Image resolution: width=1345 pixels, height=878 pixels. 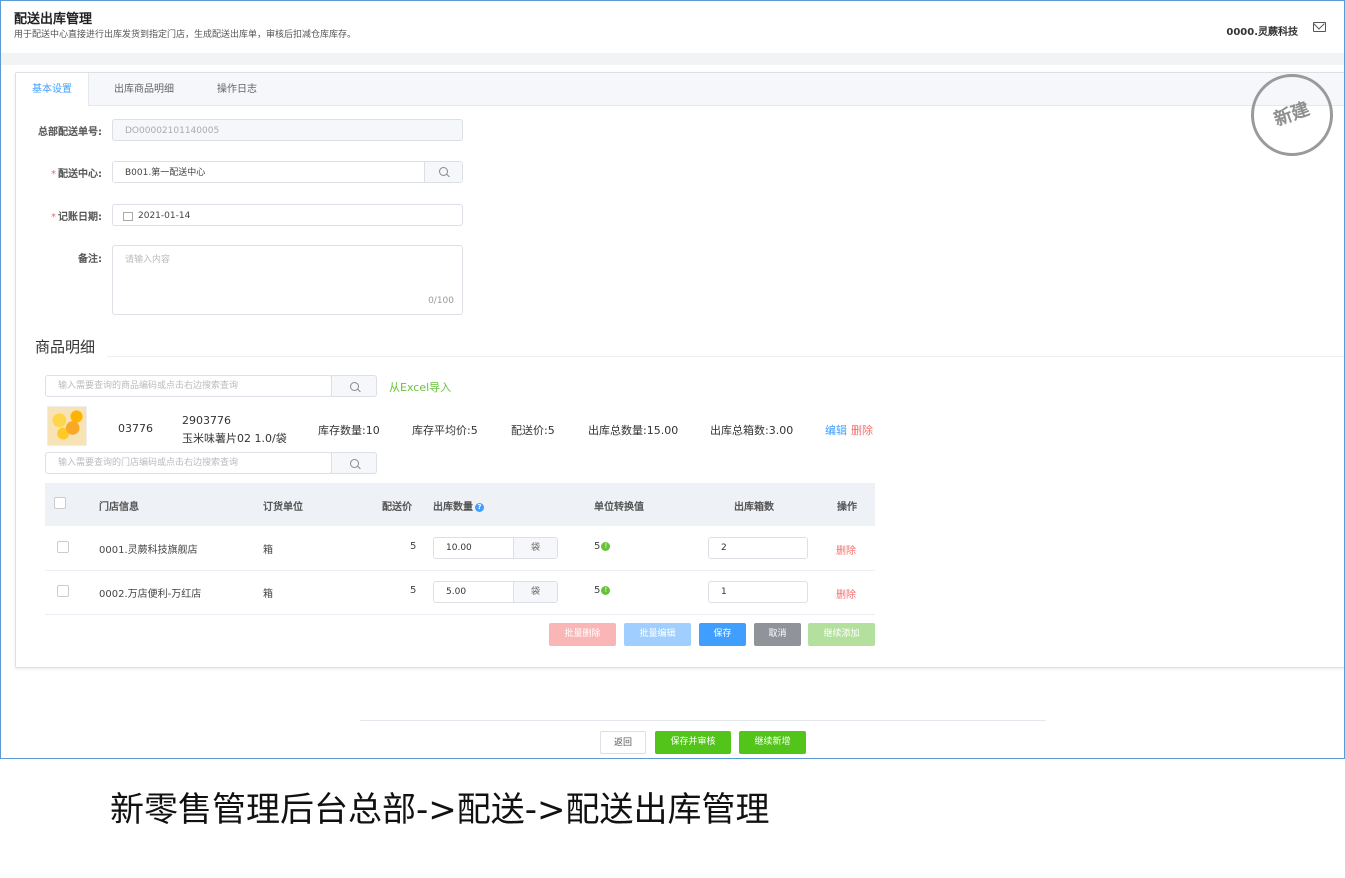 I want to click on date-label: * 记账日期:, so click(x=76, y=217).